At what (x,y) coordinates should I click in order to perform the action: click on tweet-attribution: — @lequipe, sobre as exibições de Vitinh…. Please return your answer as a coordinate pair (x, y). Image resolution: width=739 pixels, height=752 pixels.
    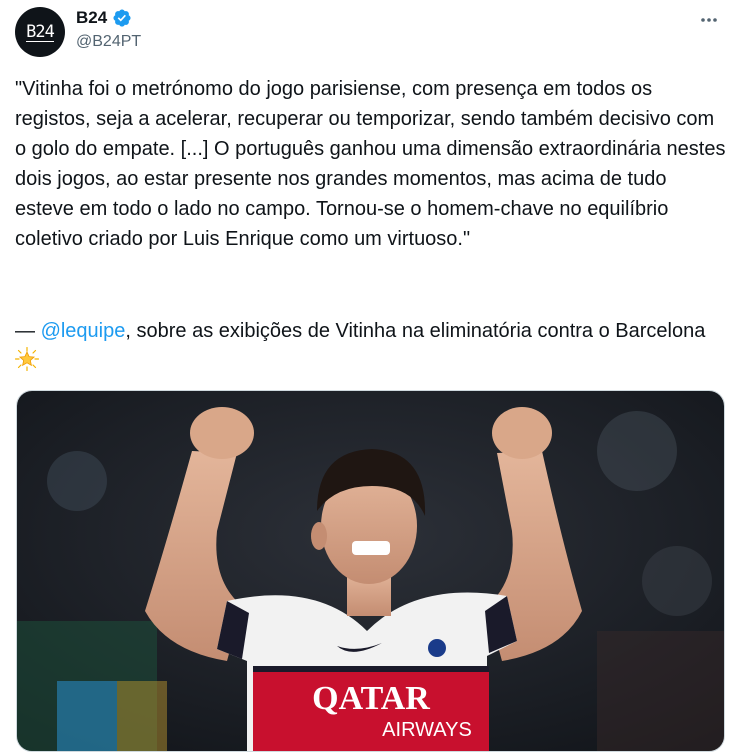
    Looking at the image, I should click on (371, 346).